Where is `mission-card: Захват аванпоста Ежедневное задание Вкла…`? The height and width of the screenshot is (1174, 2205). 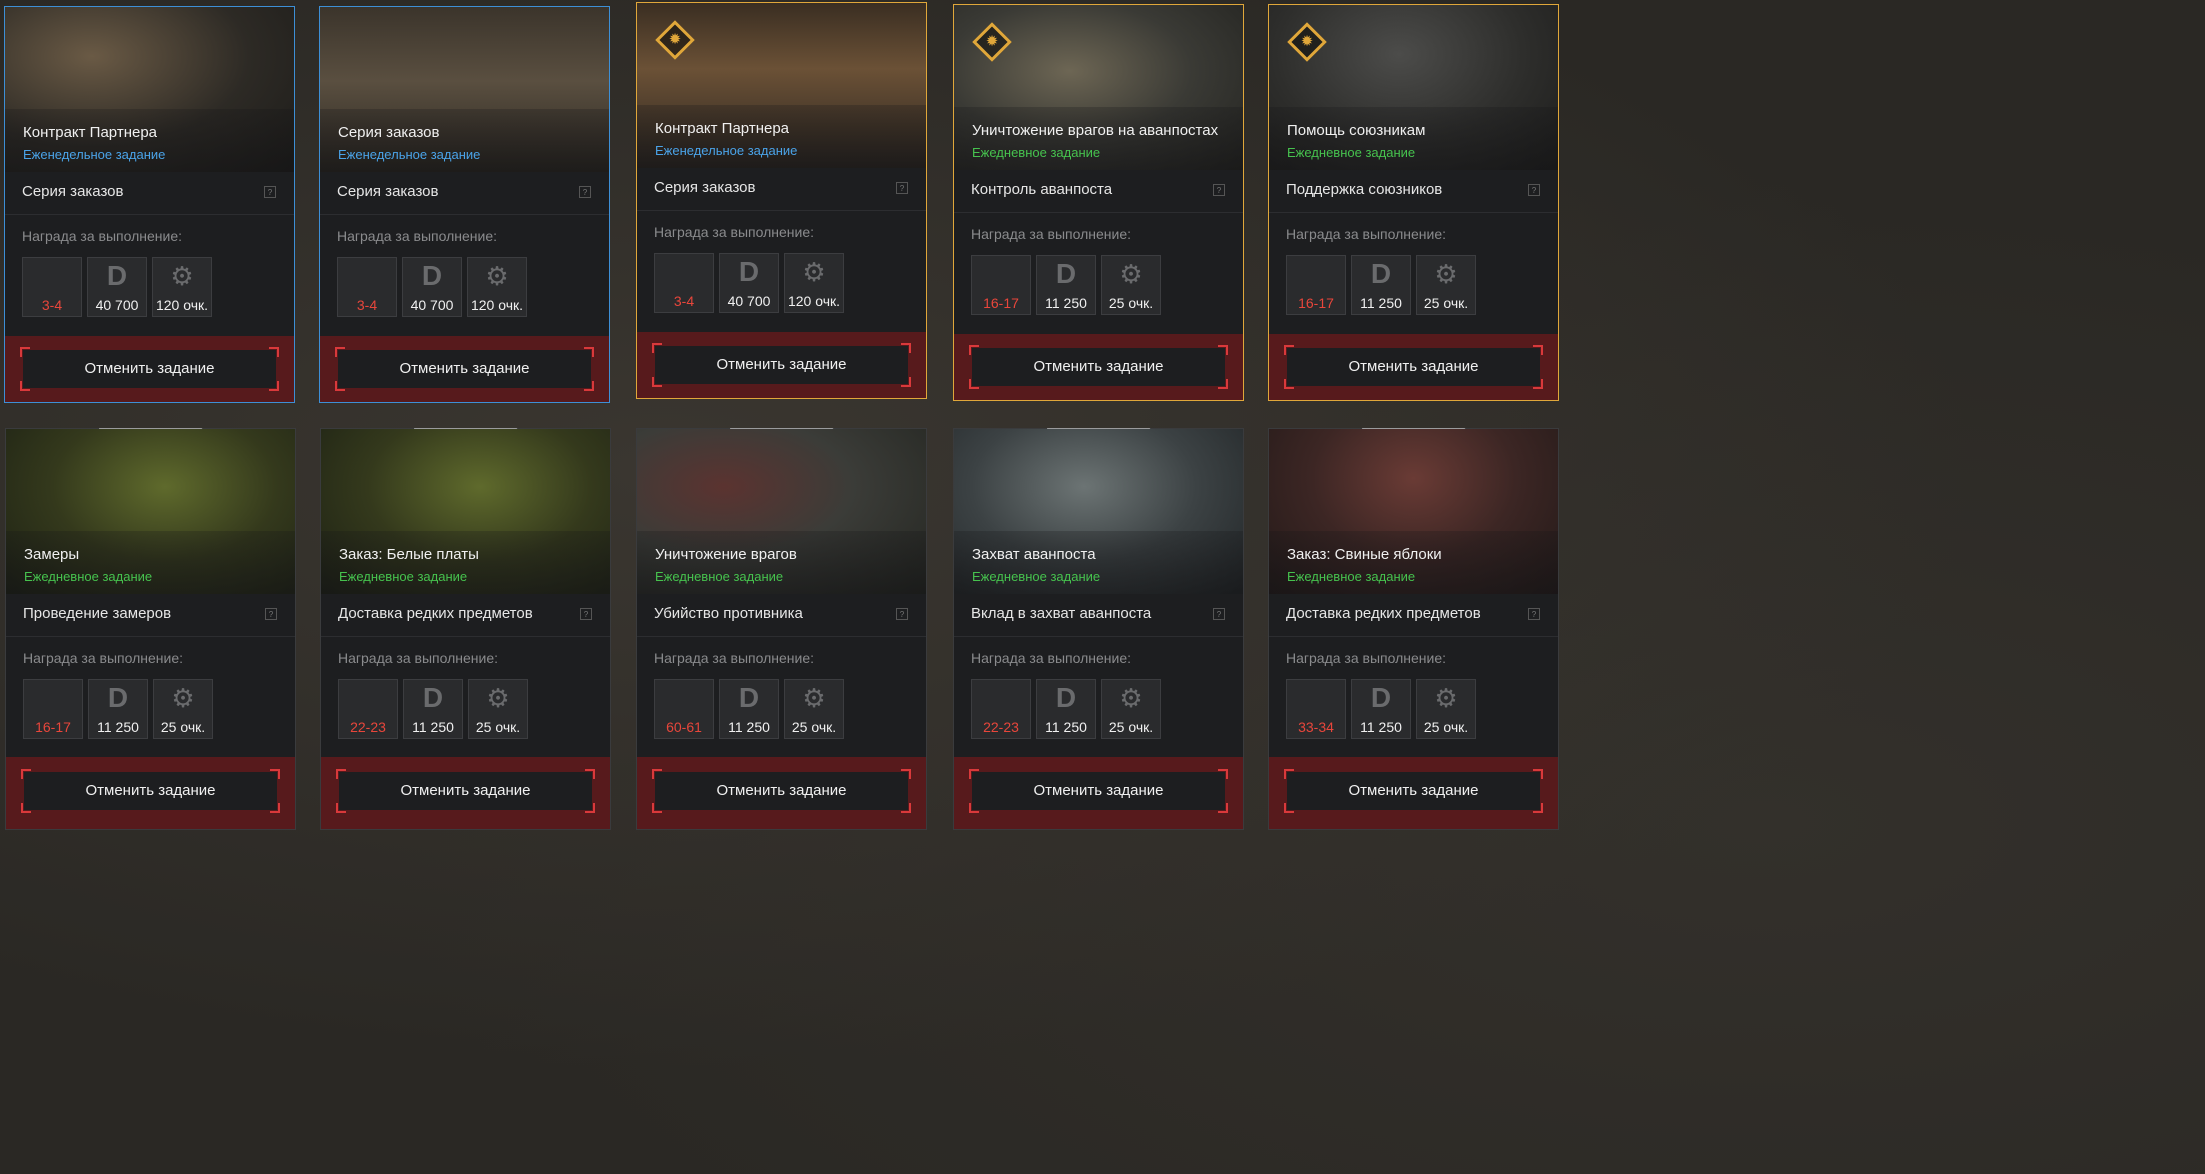 mission-card: Захват аванпоста Ежедневное задание Вкла… is located at coordinates (1098, 629).